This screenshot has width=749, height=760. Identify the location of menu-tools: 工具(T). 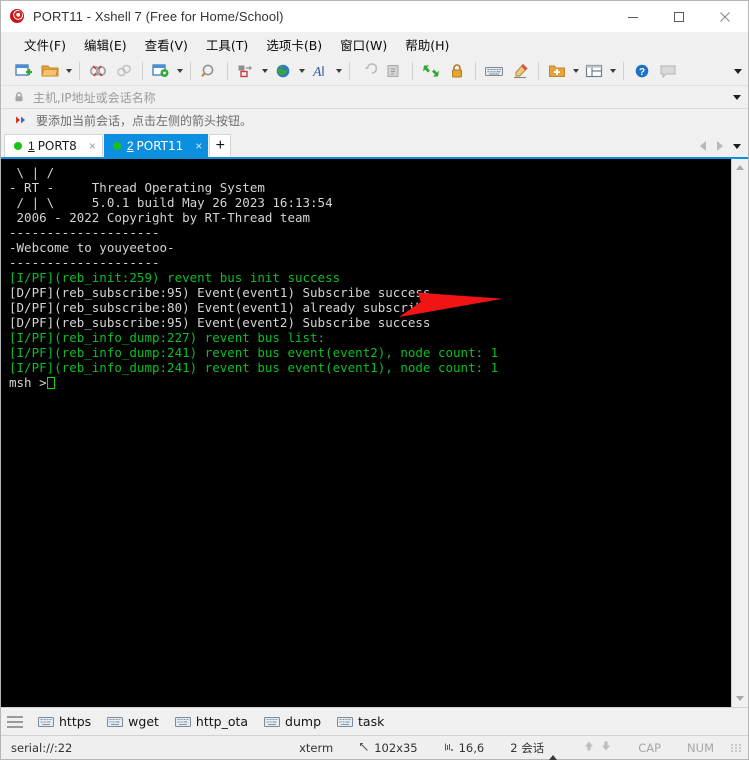
(227, 44).